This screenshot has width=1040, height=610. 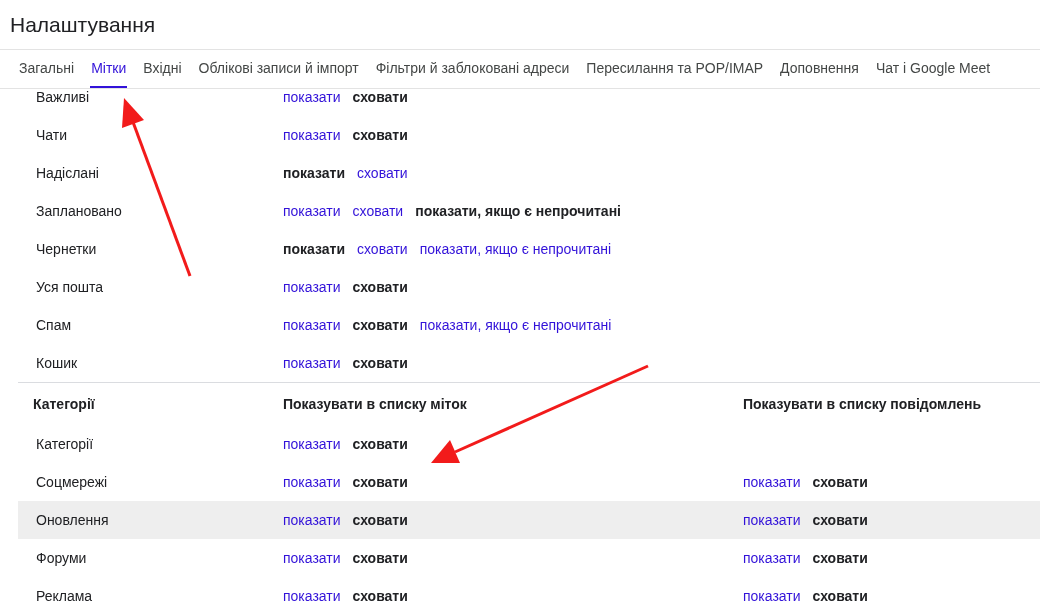 What do you see at coordinates (675, 69) in the screenshot?
I see `settings-tab: Пересилання та POP/IMAP` at bounding box center [675, 69].